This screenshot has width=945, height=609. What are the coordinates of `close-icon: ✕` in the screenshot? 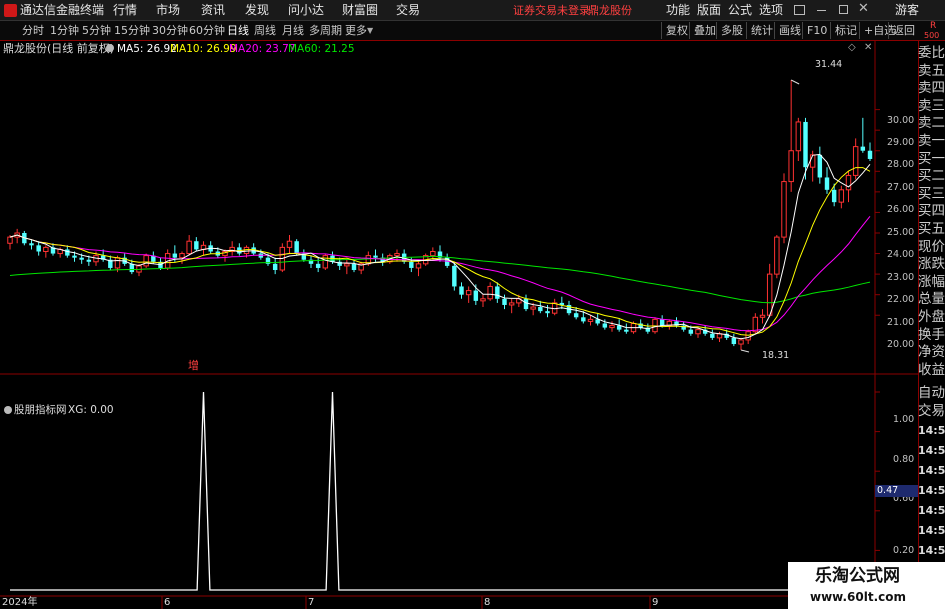 It's located at (863, 9).